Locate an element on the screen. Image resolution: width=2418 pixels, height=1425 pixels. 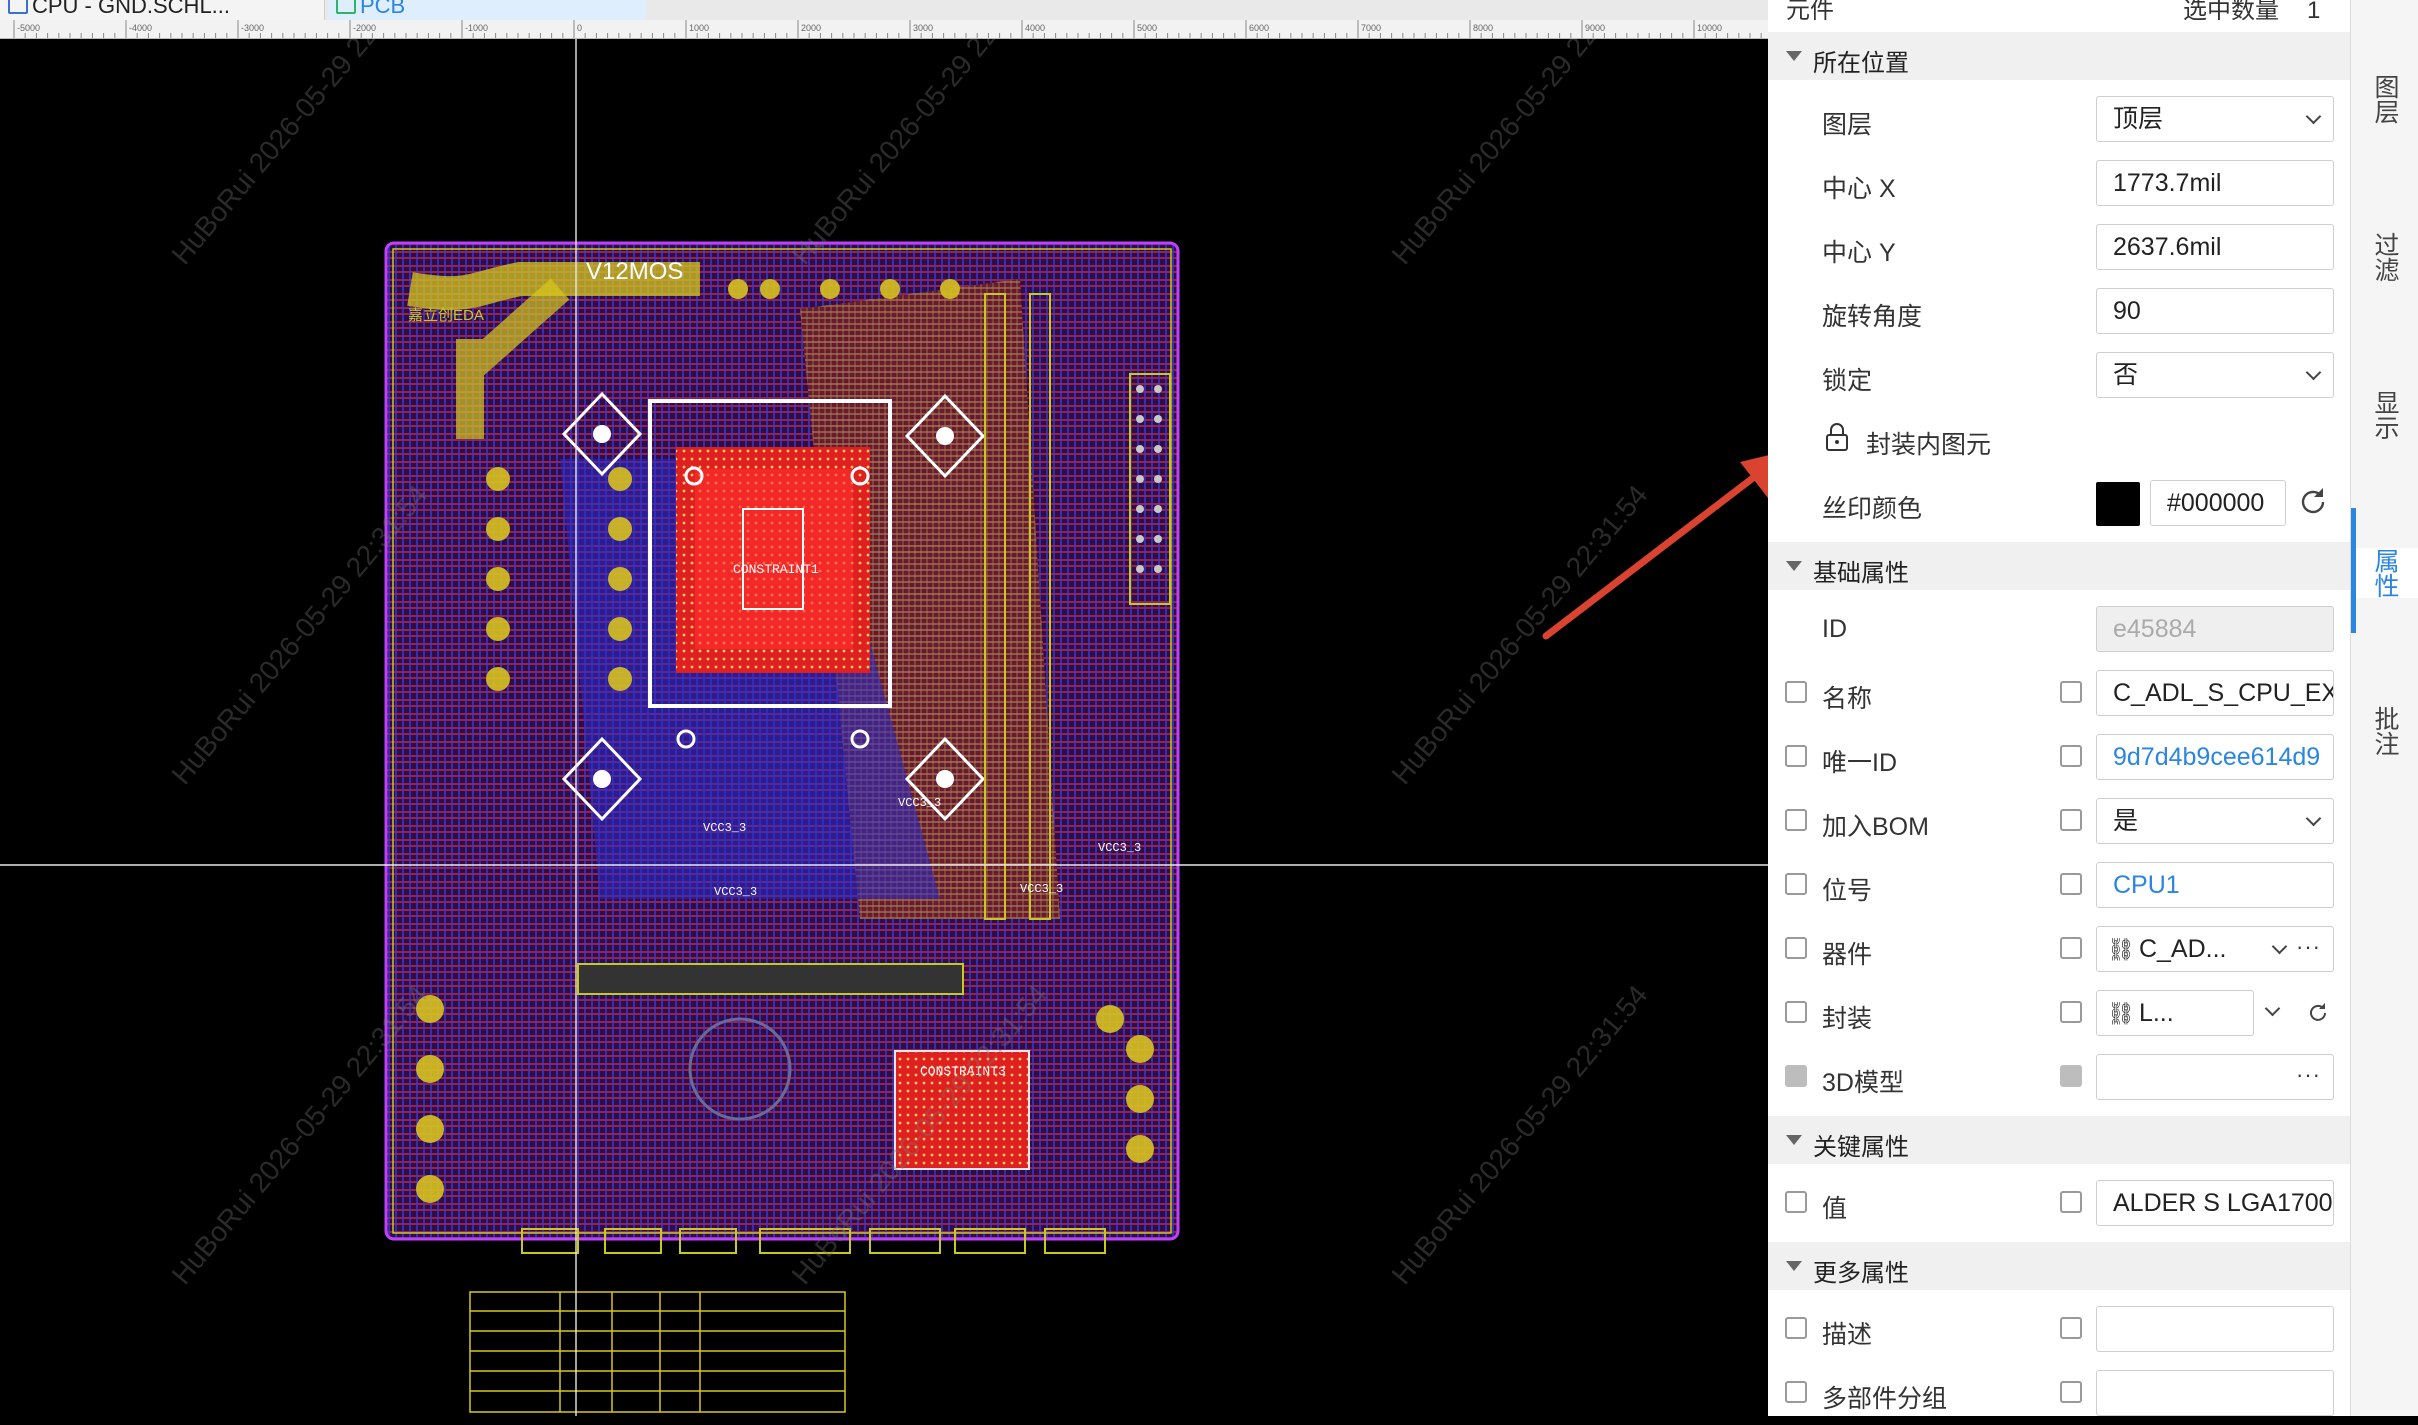
lock-select: 否 is located at coordinates (2215, 375).